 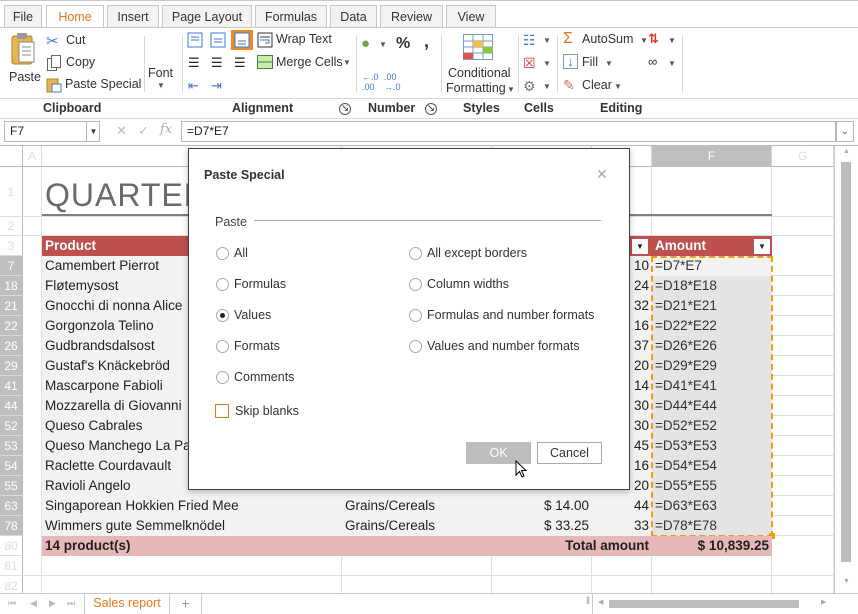 What do you see at coordinates (222, 253) in the screenshot?
I see `radio-all` at bounding box center [222, 253].